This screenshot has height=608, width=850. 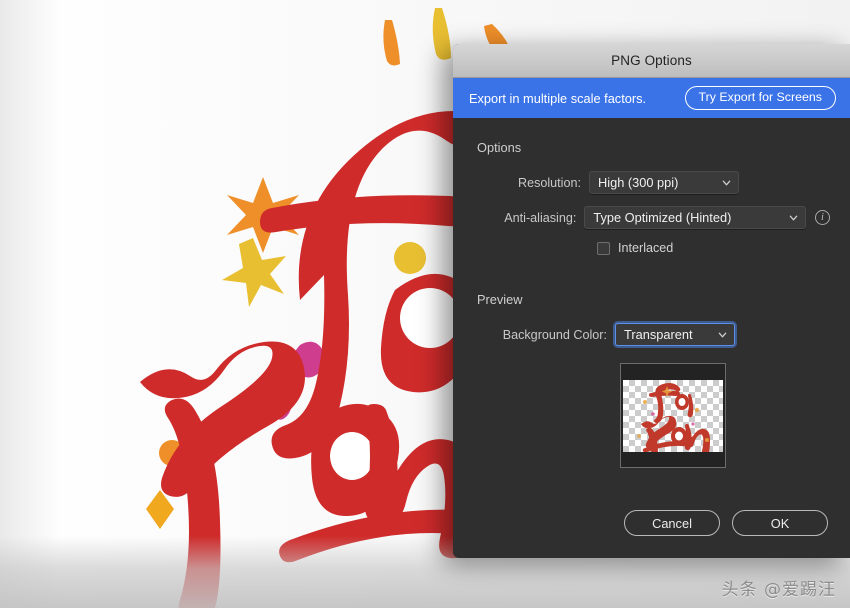 I want to click on preview-section: Preview Background Color: Transparent, so click(x=651, y=380).